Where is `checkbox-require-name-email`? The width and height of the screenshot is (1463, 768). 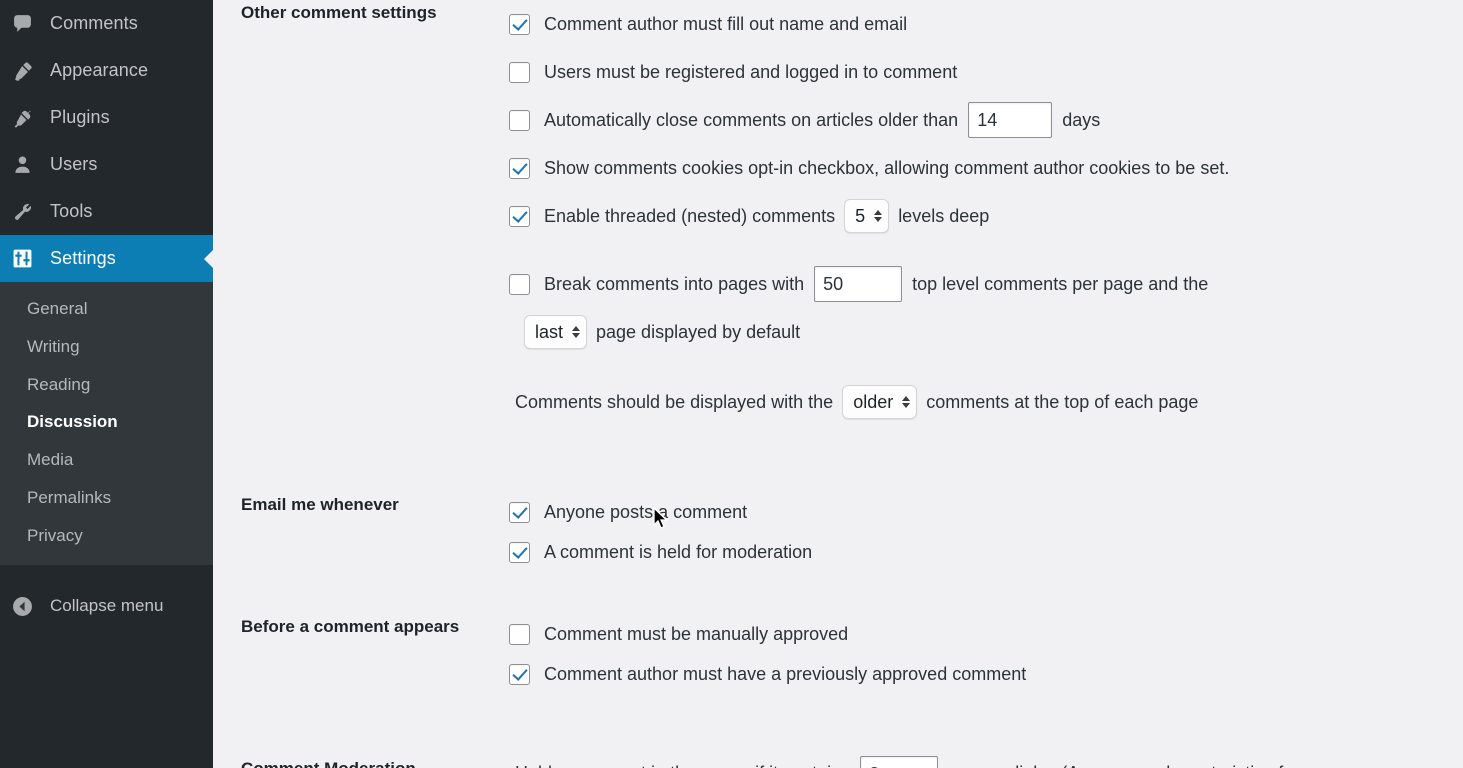 checkbox-require-name-email is located at coordinates (519, 24).